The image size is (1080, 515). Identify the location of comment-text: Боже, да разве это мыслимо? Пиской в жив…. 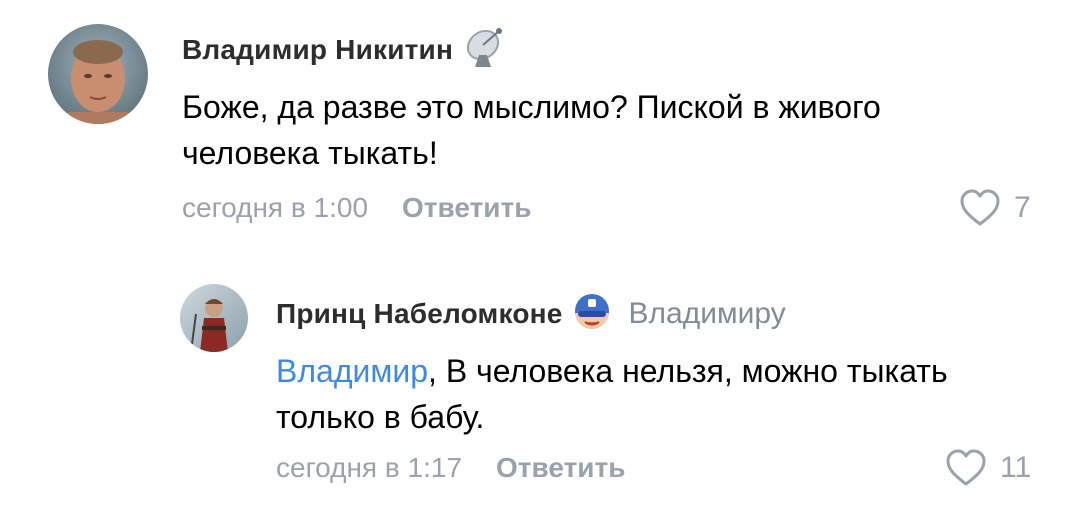
(531, 130).